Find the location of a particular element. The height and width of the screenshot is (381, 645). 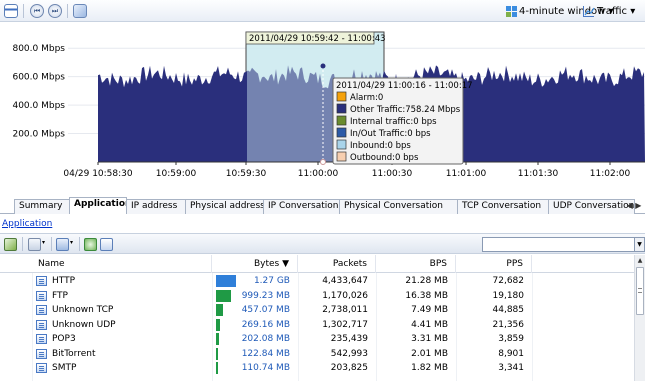

time-window-icon is located at coordinates (511, 11).